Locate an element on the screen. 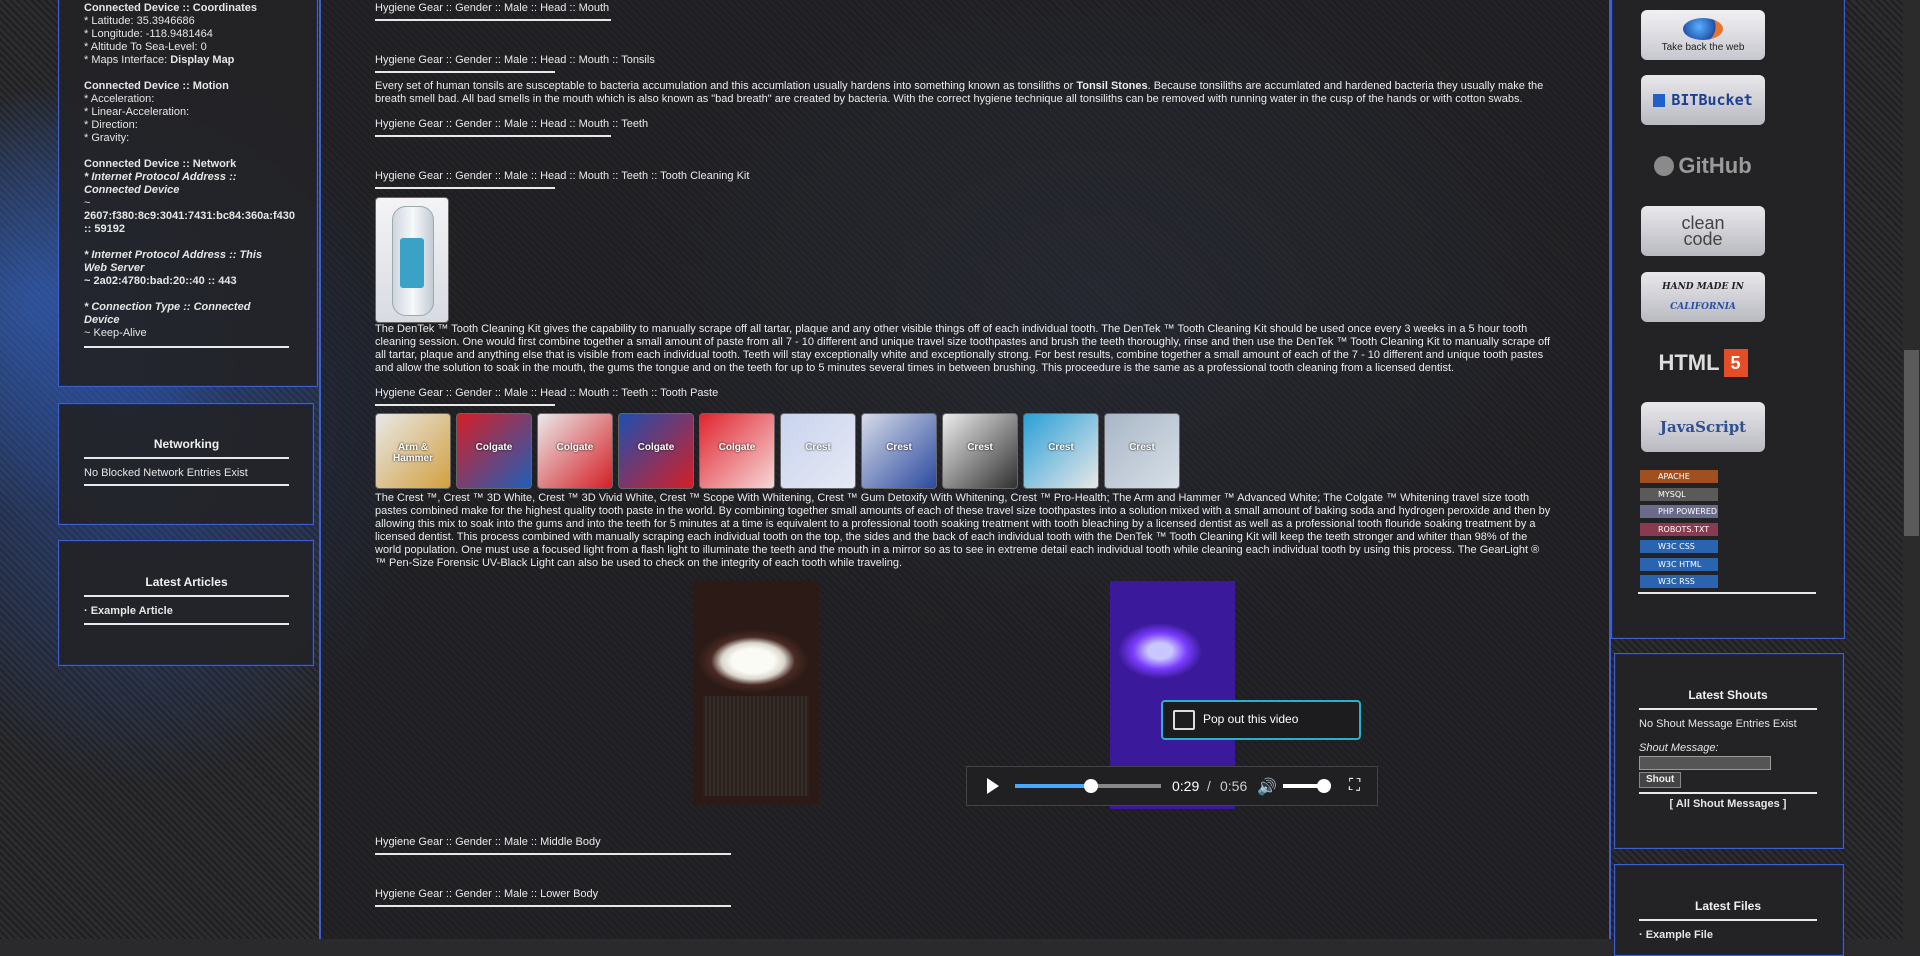 The image size is (1920, 956). mini-badge-label: W3C RSS is located at coordinates (1676, 581).